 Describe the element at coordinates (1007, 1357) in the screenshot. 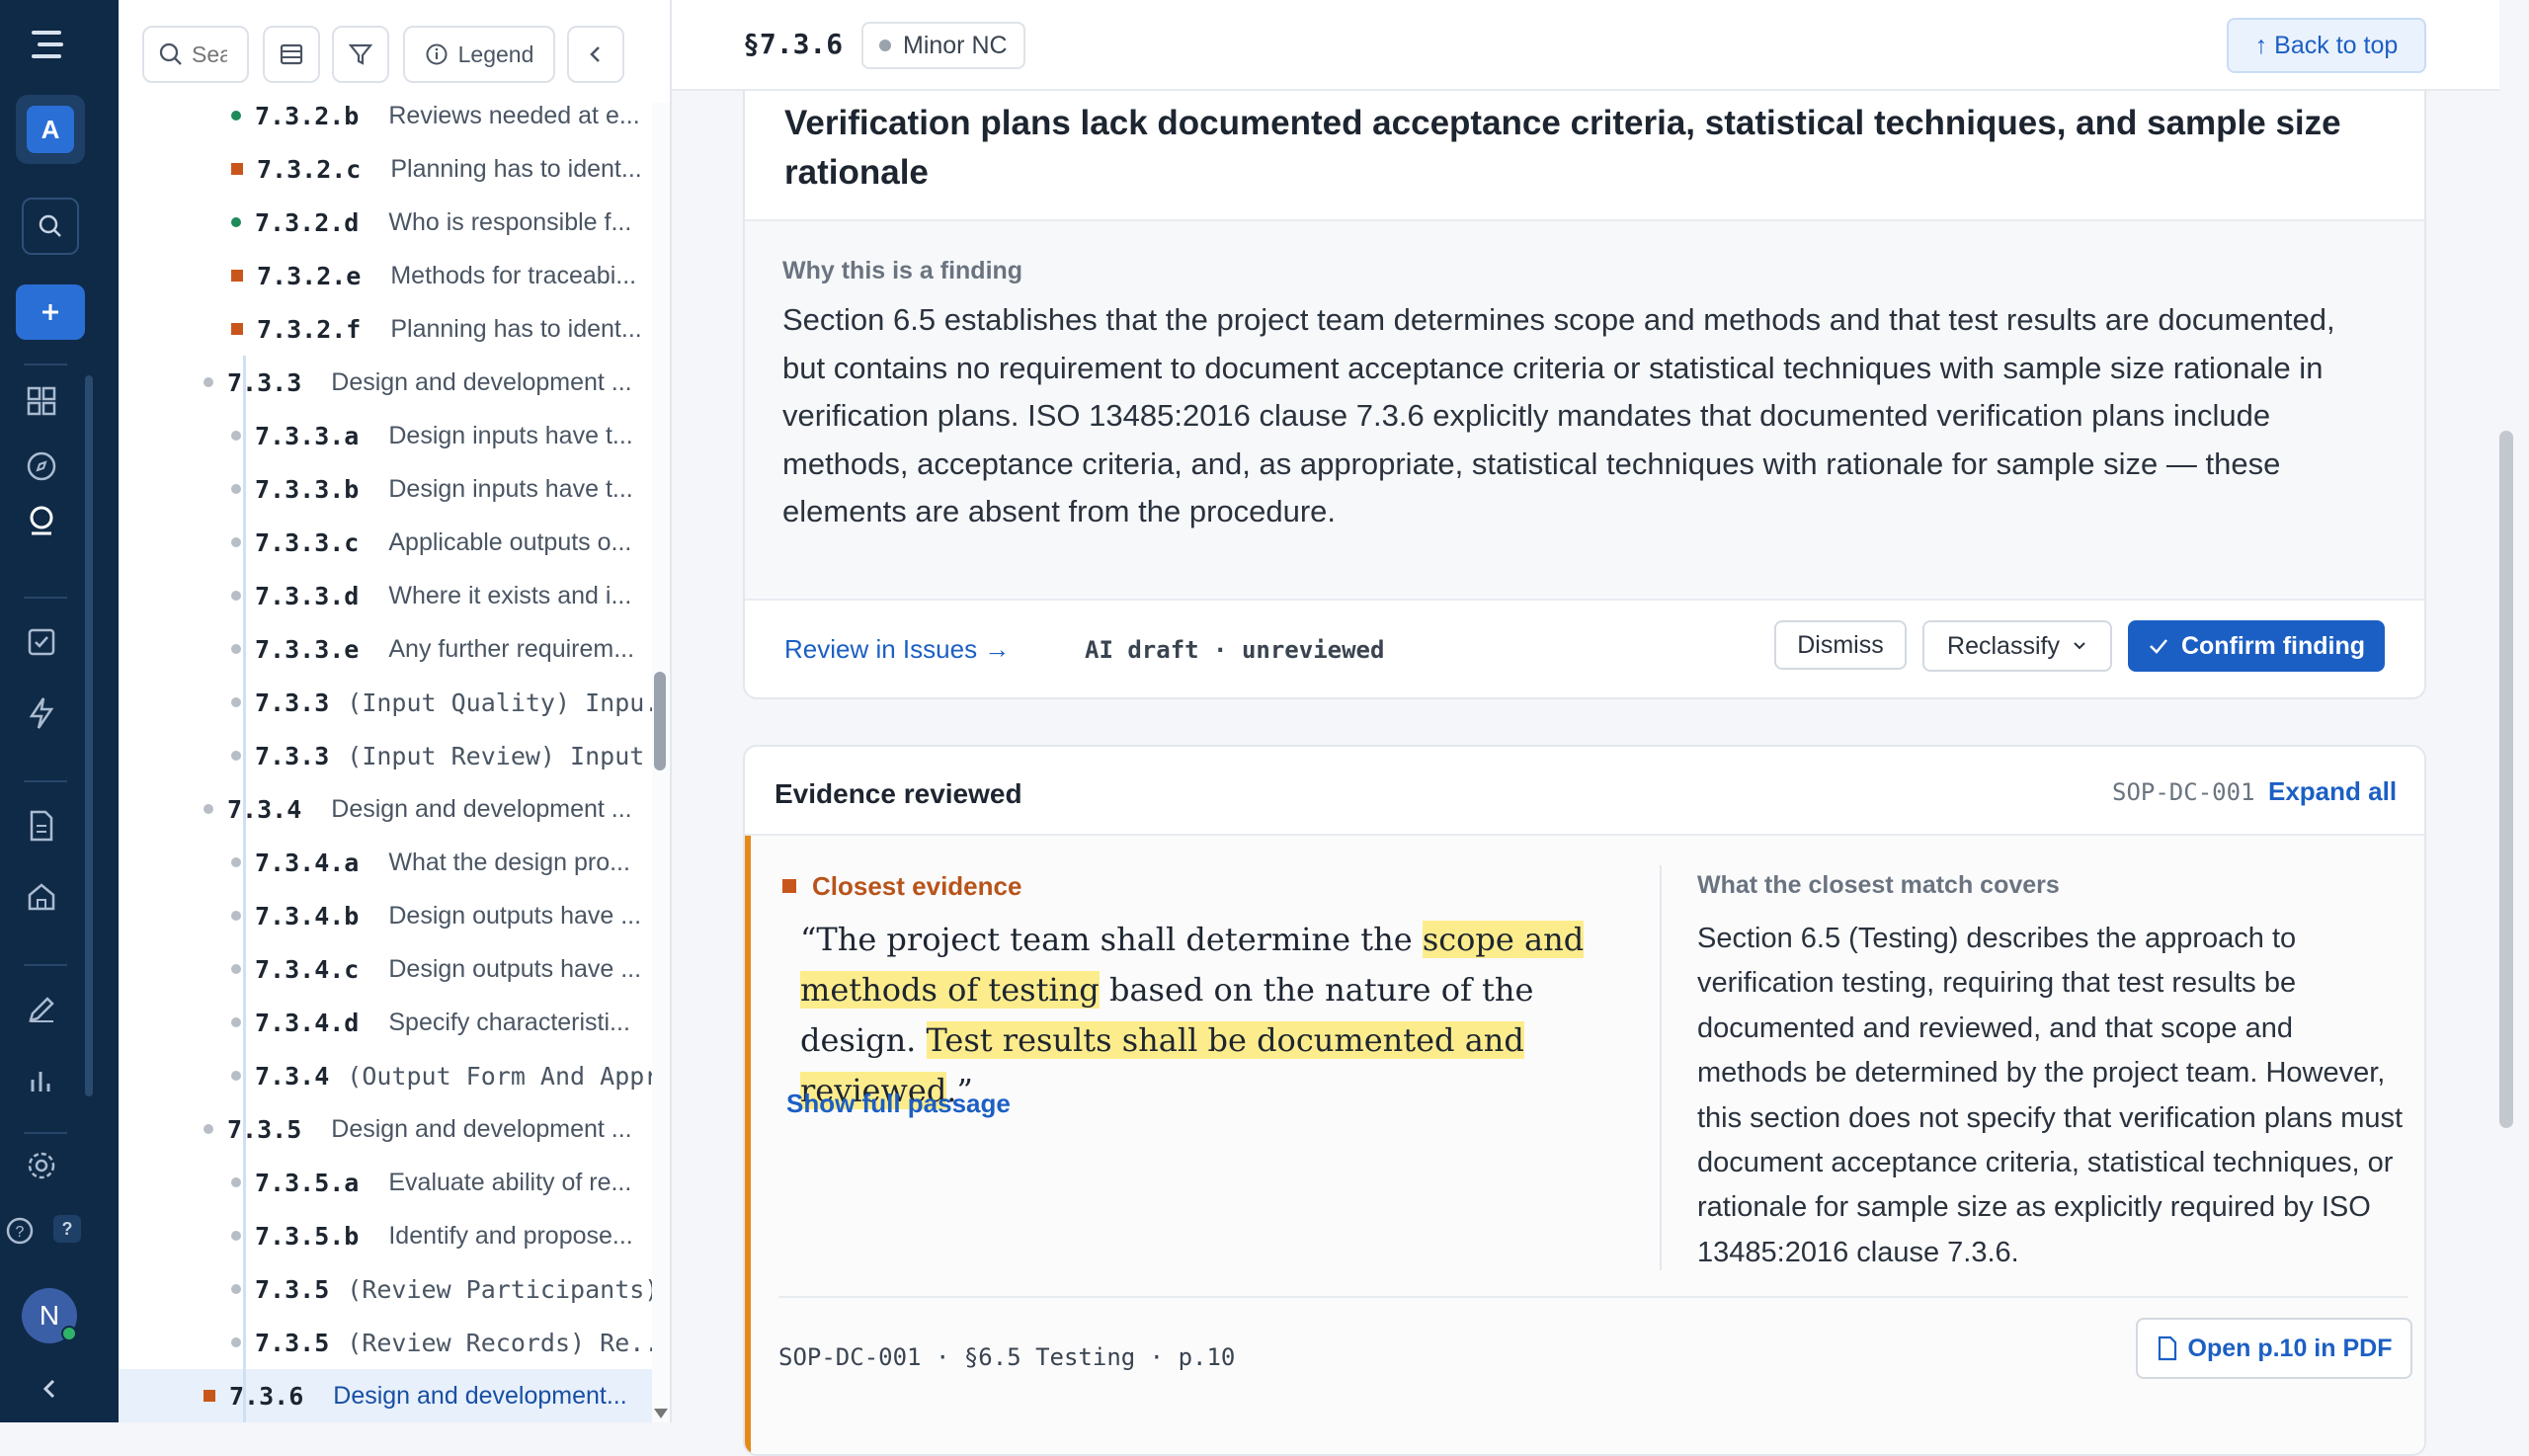

I see `evidence-citation: SOP-DC-001 · §6.5 Testing · p.10` at that location.